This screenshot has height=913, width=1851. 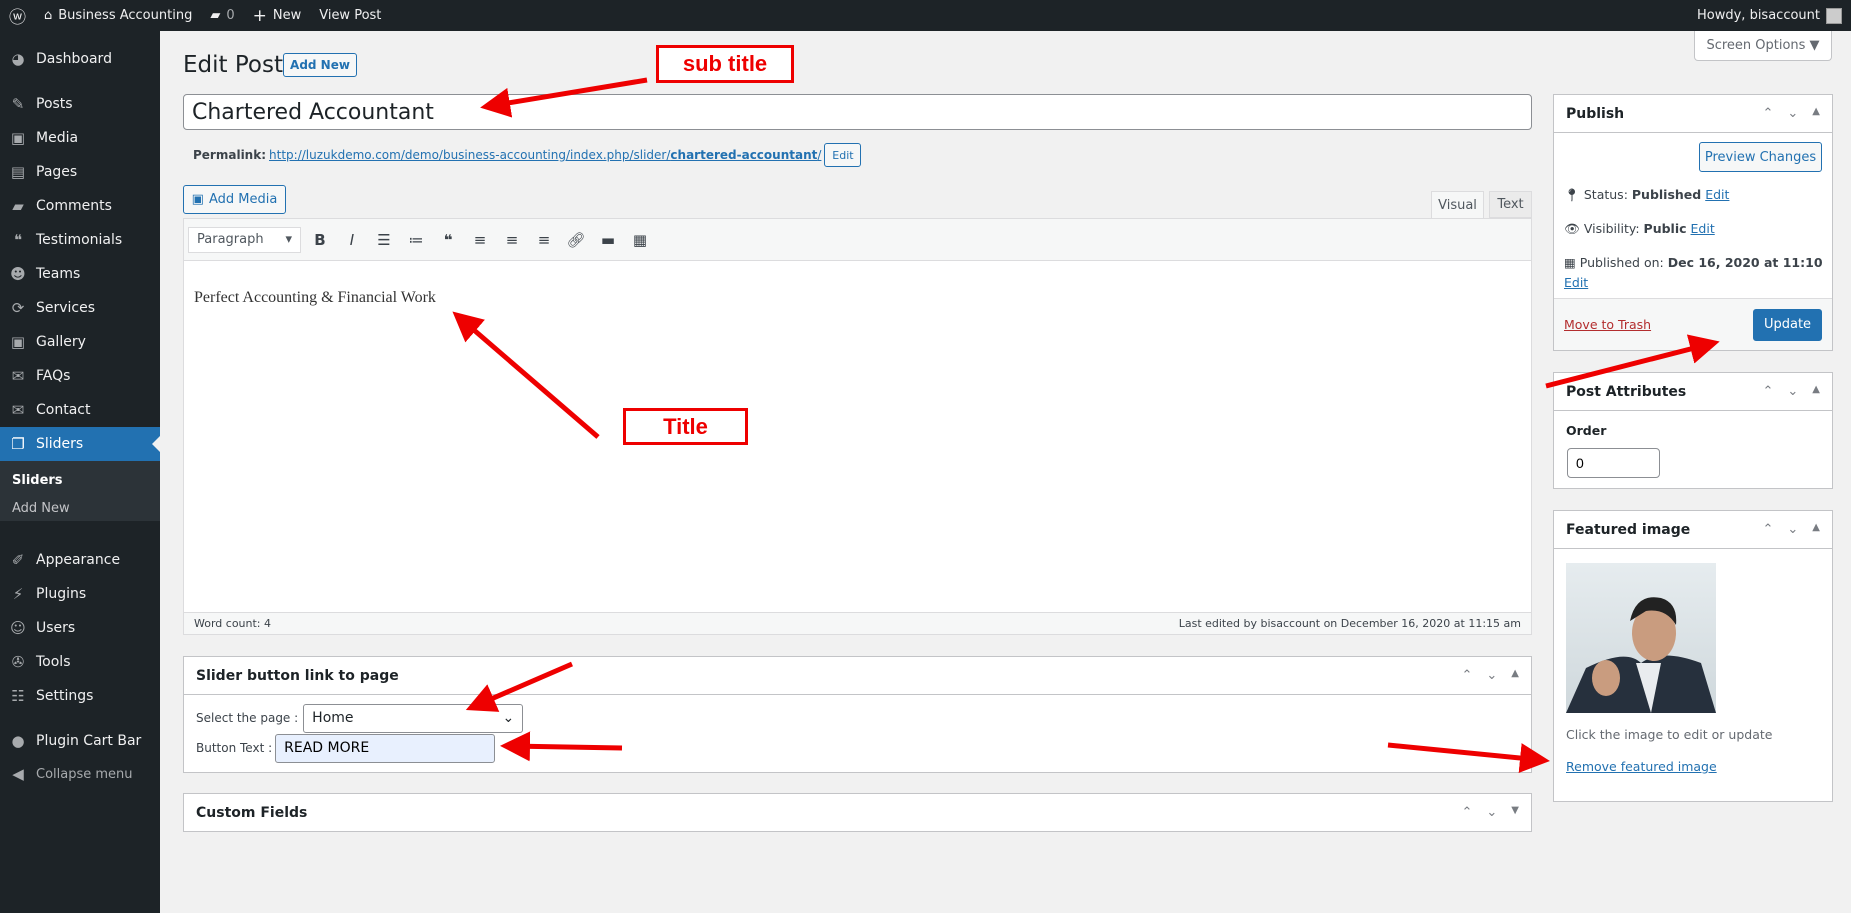 What do you see at coordinates (18, 240) in the screenshot?
I see `testimonial-icon: ❝` at bounding box center [18, 240].